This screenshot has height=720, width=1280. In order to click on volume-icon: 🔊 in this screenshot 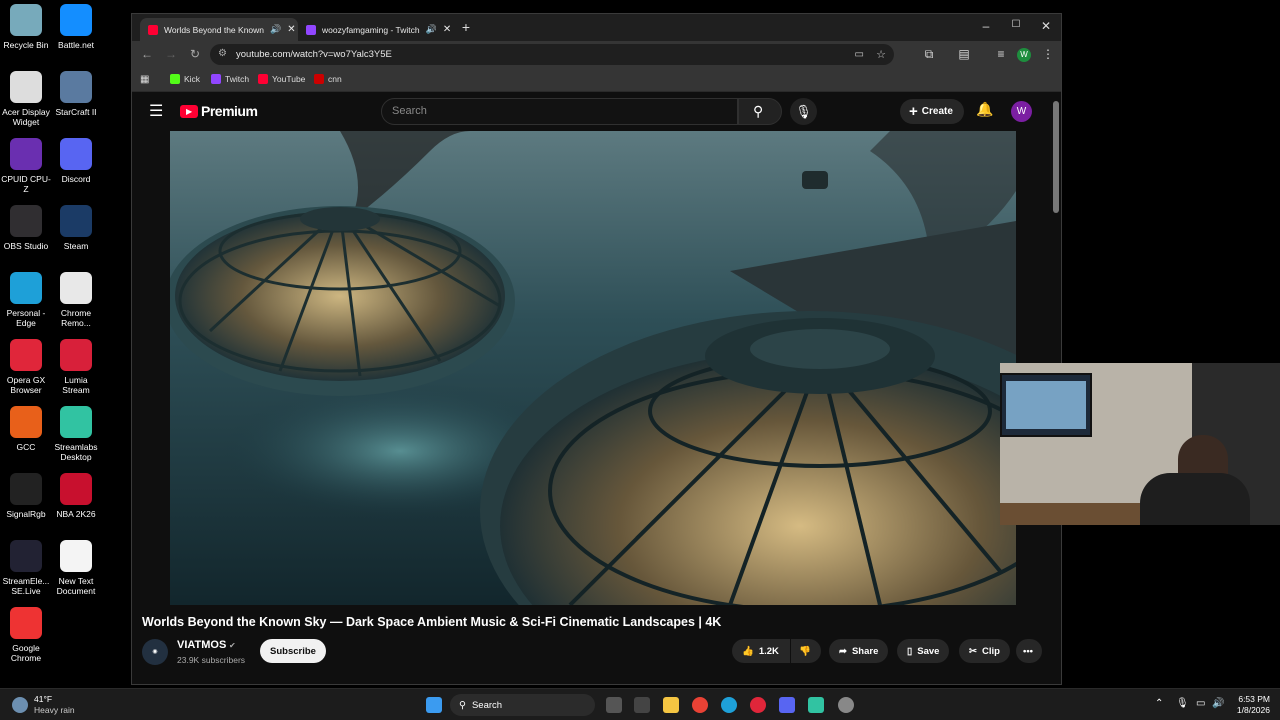, I will do `click(1218, 703)`.